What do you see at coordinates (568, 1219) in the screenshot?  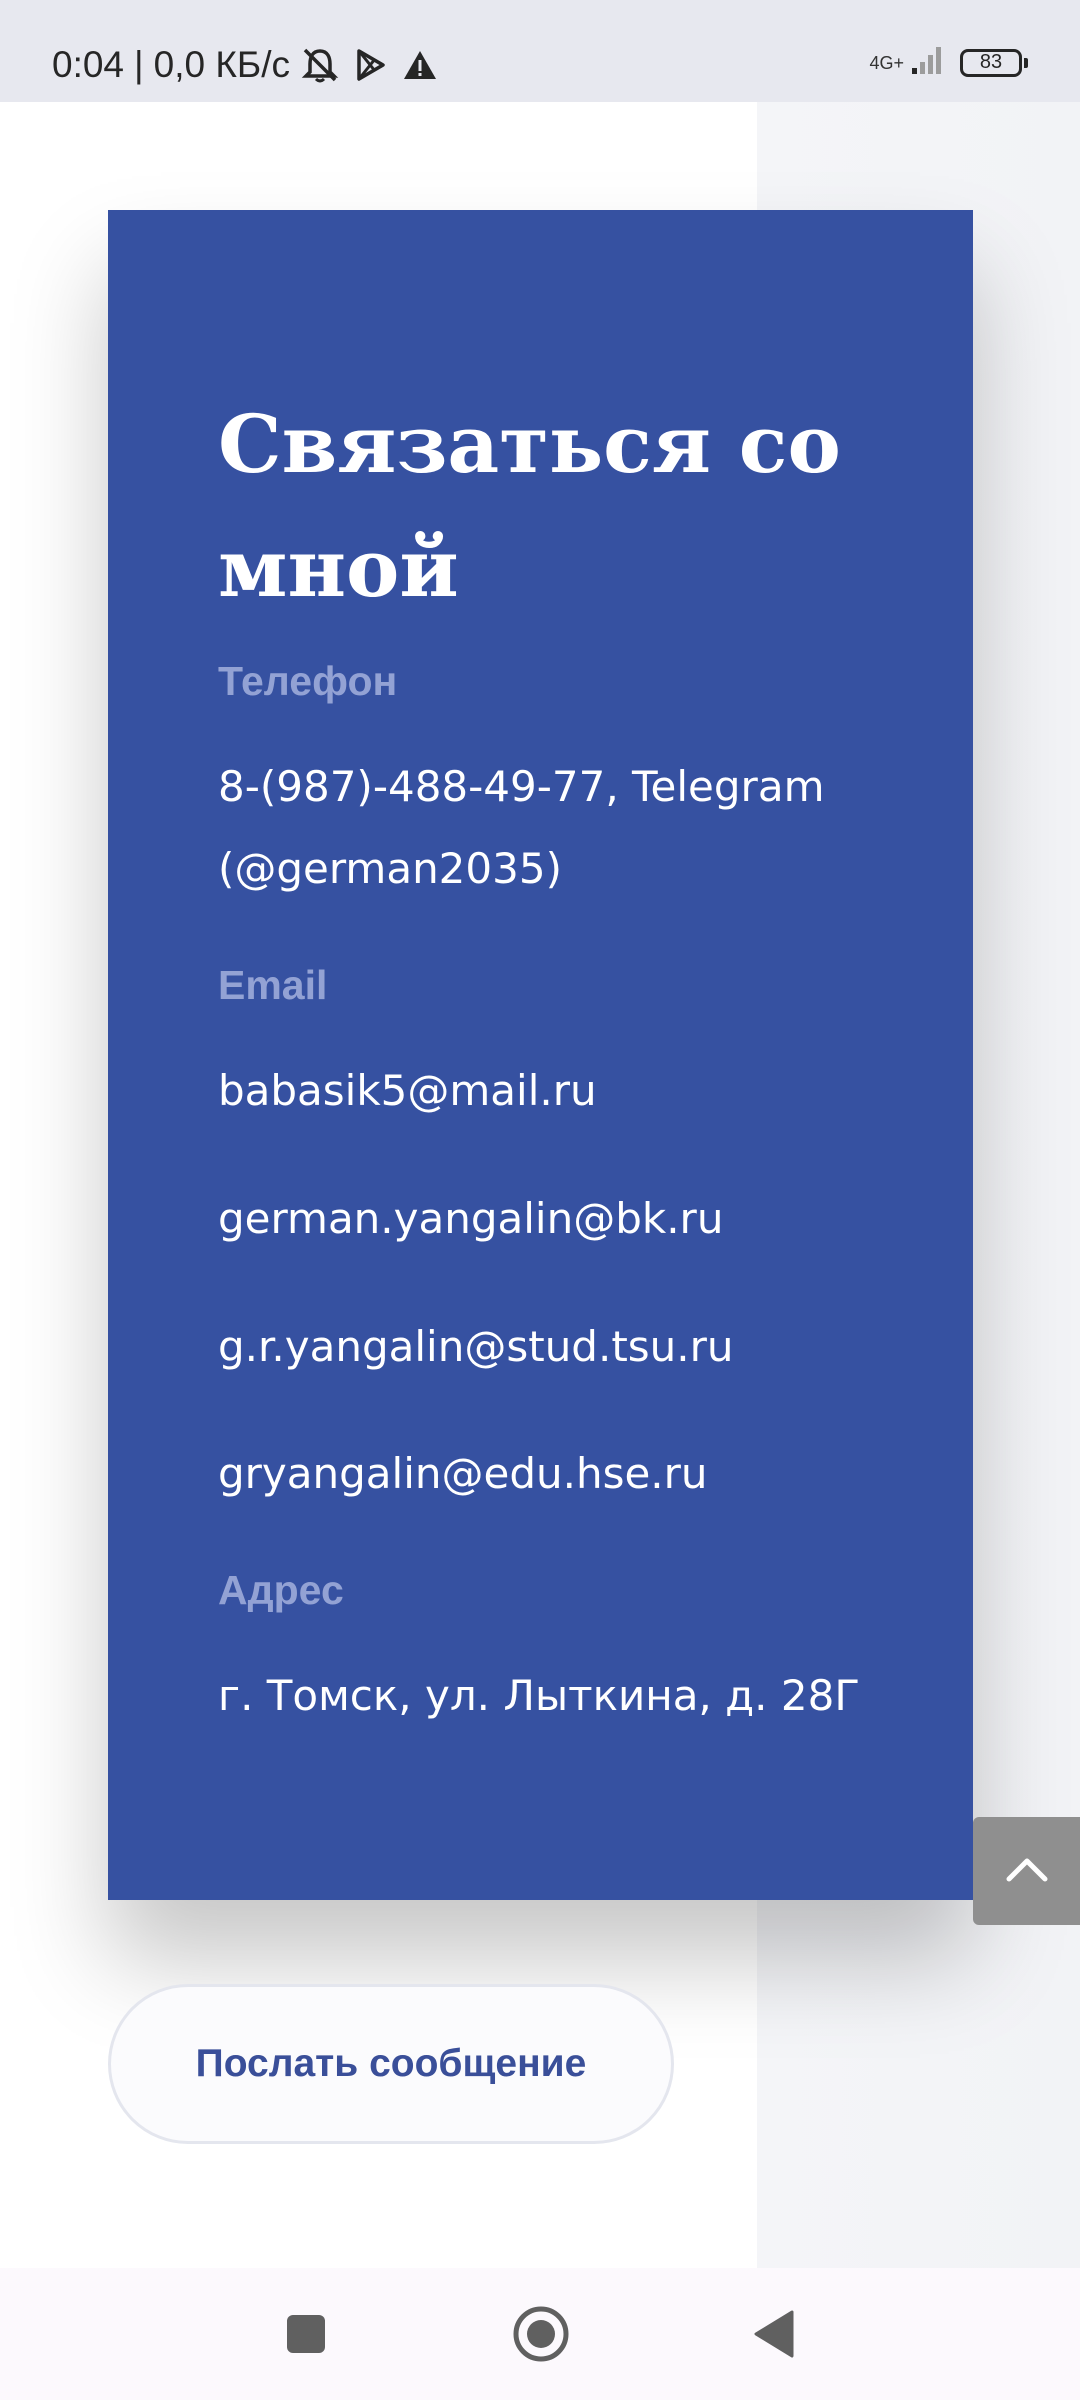 I see `email-link-2: german.yangalin@bk.ru` at bounding box center [568, 1219].